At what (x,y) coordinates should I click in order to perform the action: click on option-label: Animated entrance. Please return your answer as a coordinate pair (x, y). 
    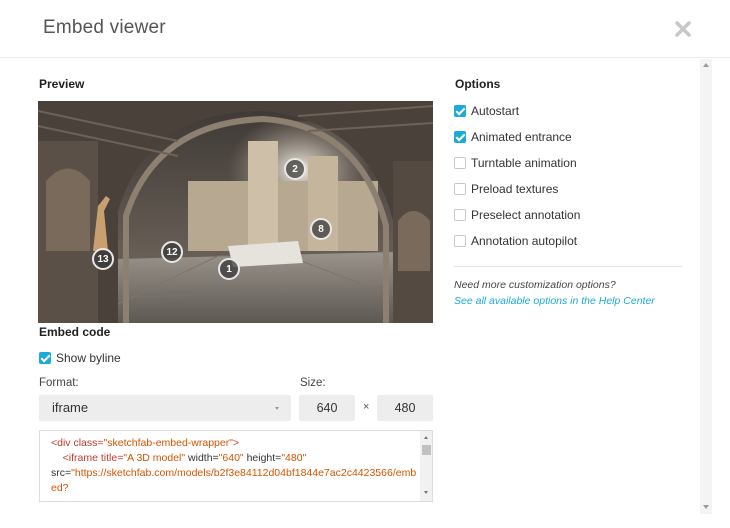
    Looking at the image, I should click on (521, 137).